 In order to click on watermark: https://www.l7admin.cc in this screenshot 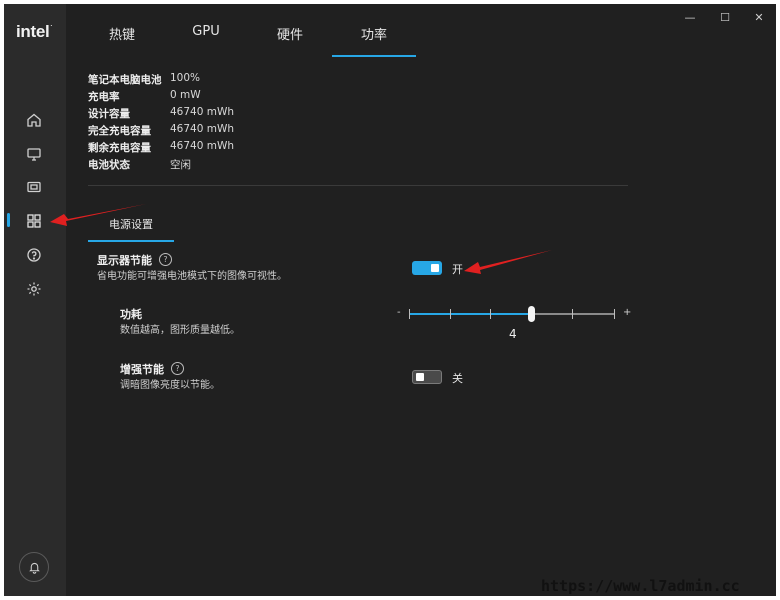, I will do `click(640, 586)`.